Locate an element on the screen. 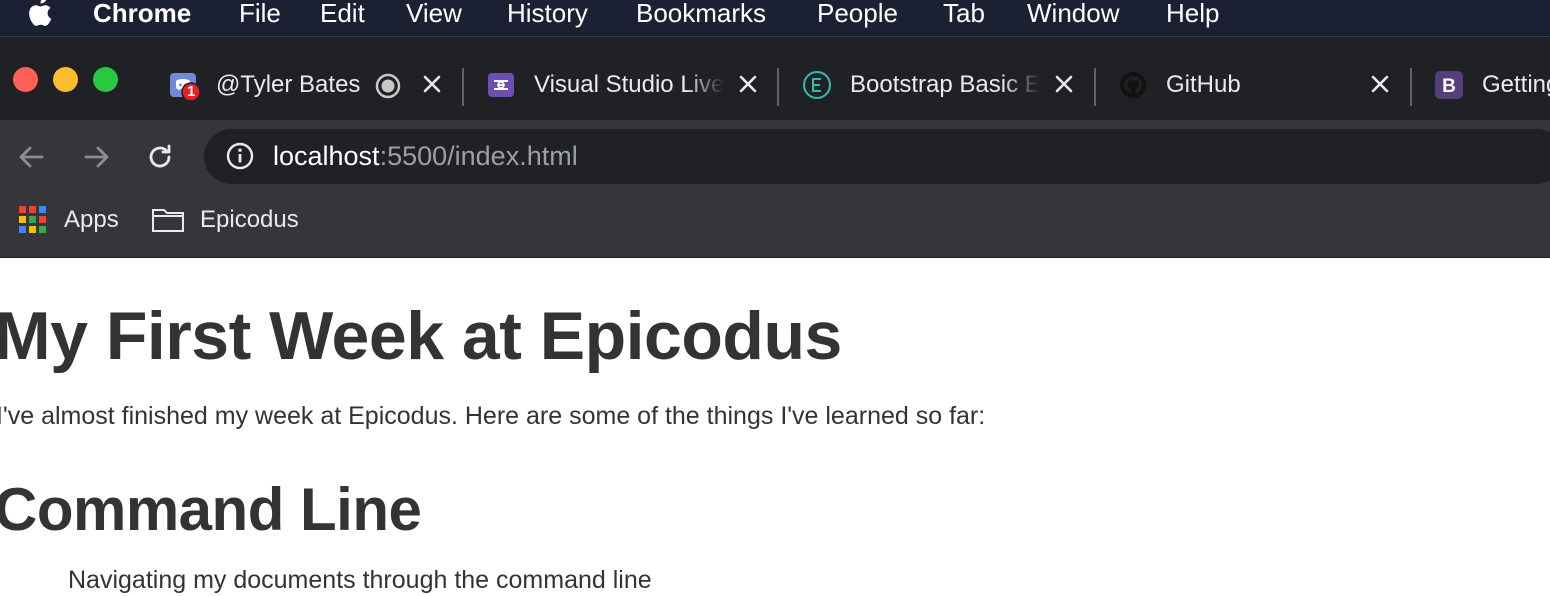 The width and height of the screenshot is (1550, 596). tab-title: Bootstrap Basic Example is located at coordinates (945, 84).